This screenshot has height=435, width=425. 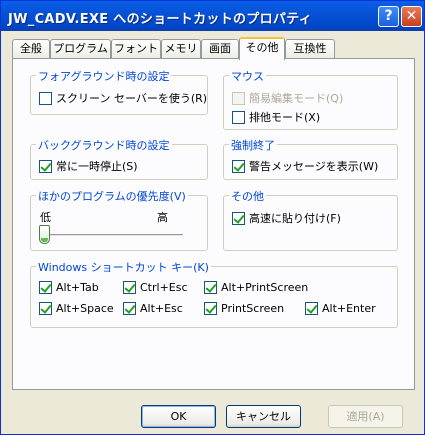 I want to click on key-ctrl-esc-label: Ctrl+Esc, so click(x=164, y=287).